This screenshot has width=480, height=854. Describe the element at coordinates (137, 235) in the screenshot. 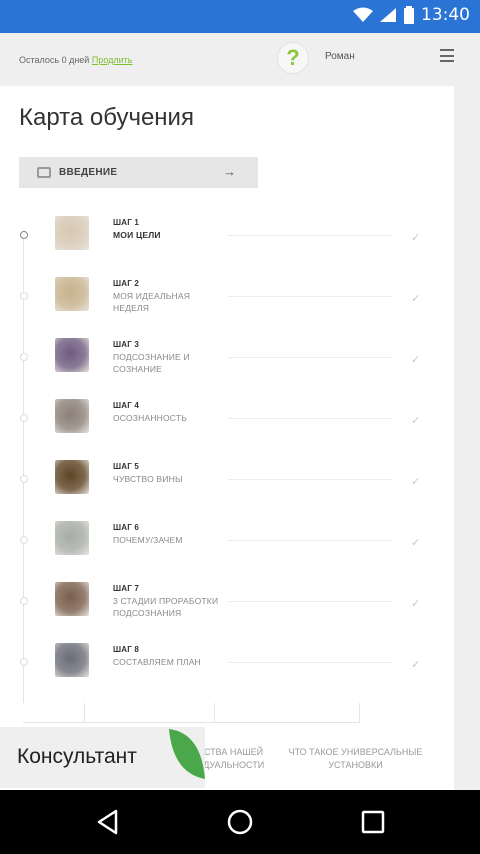

I see `step-title: МОИ ЦЕЛИ` at that location.